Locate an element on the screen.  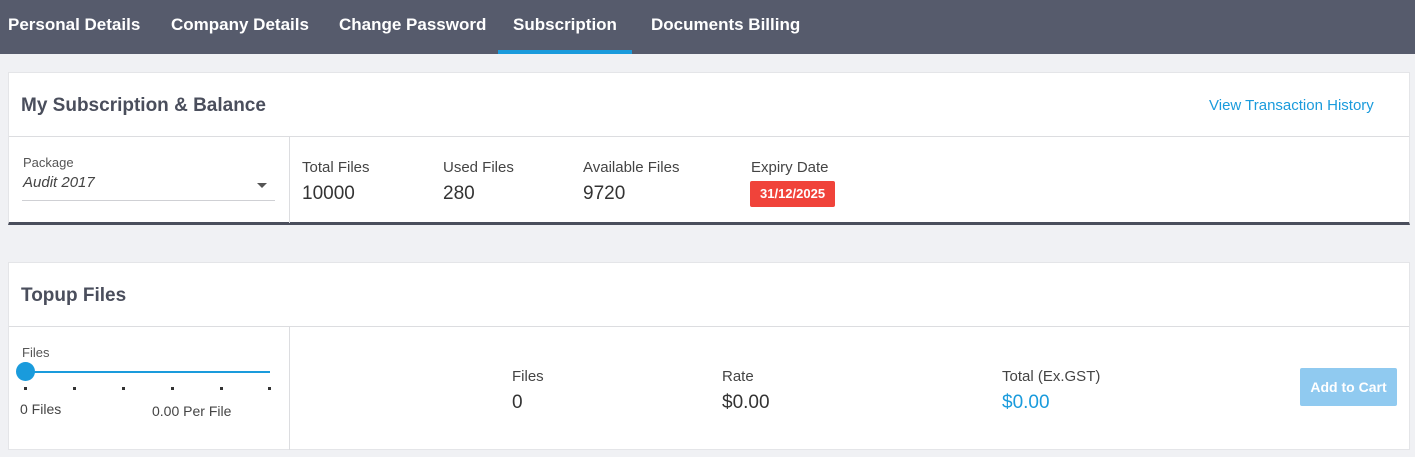
tab-documents-billing: Documents Billing is located at coordinates (725, 27).